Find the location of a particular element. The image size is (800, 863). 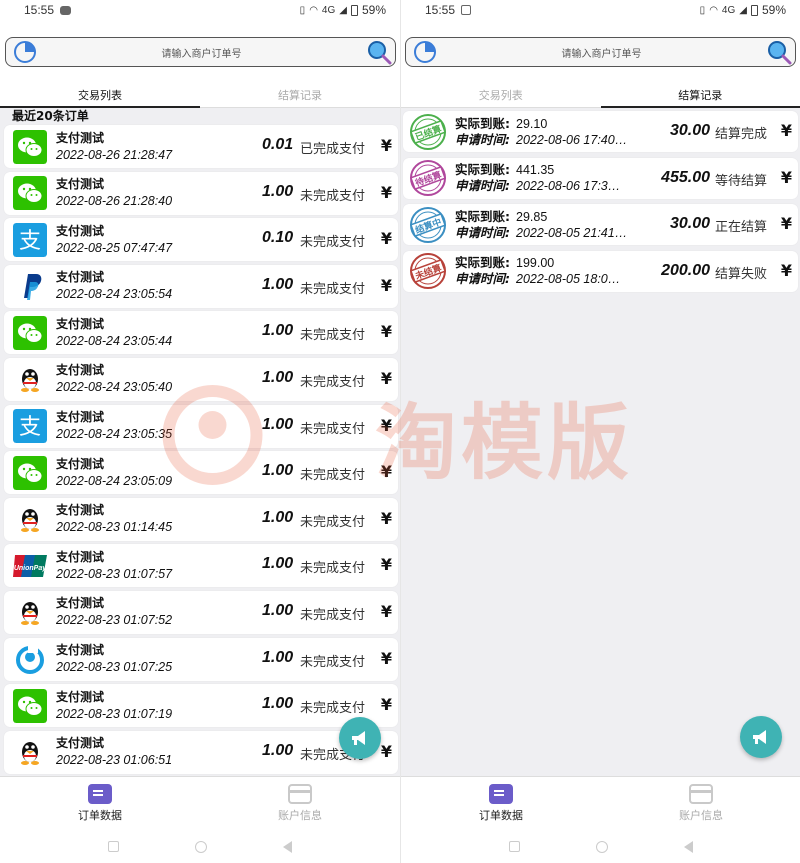

nav-orders-label: 订单数据 is located at coordinates (100, 815).